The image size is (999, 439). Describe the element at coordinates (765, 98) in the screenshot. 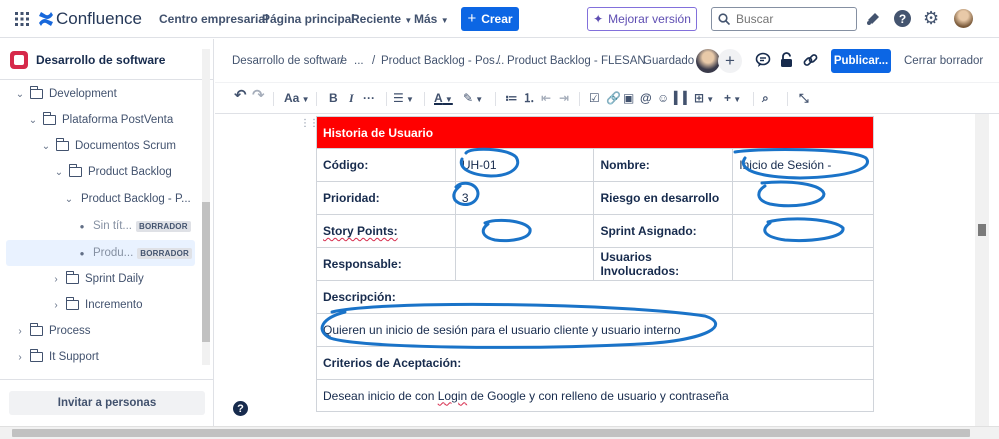

I see `find-replace-icon: ⌕` at that location.